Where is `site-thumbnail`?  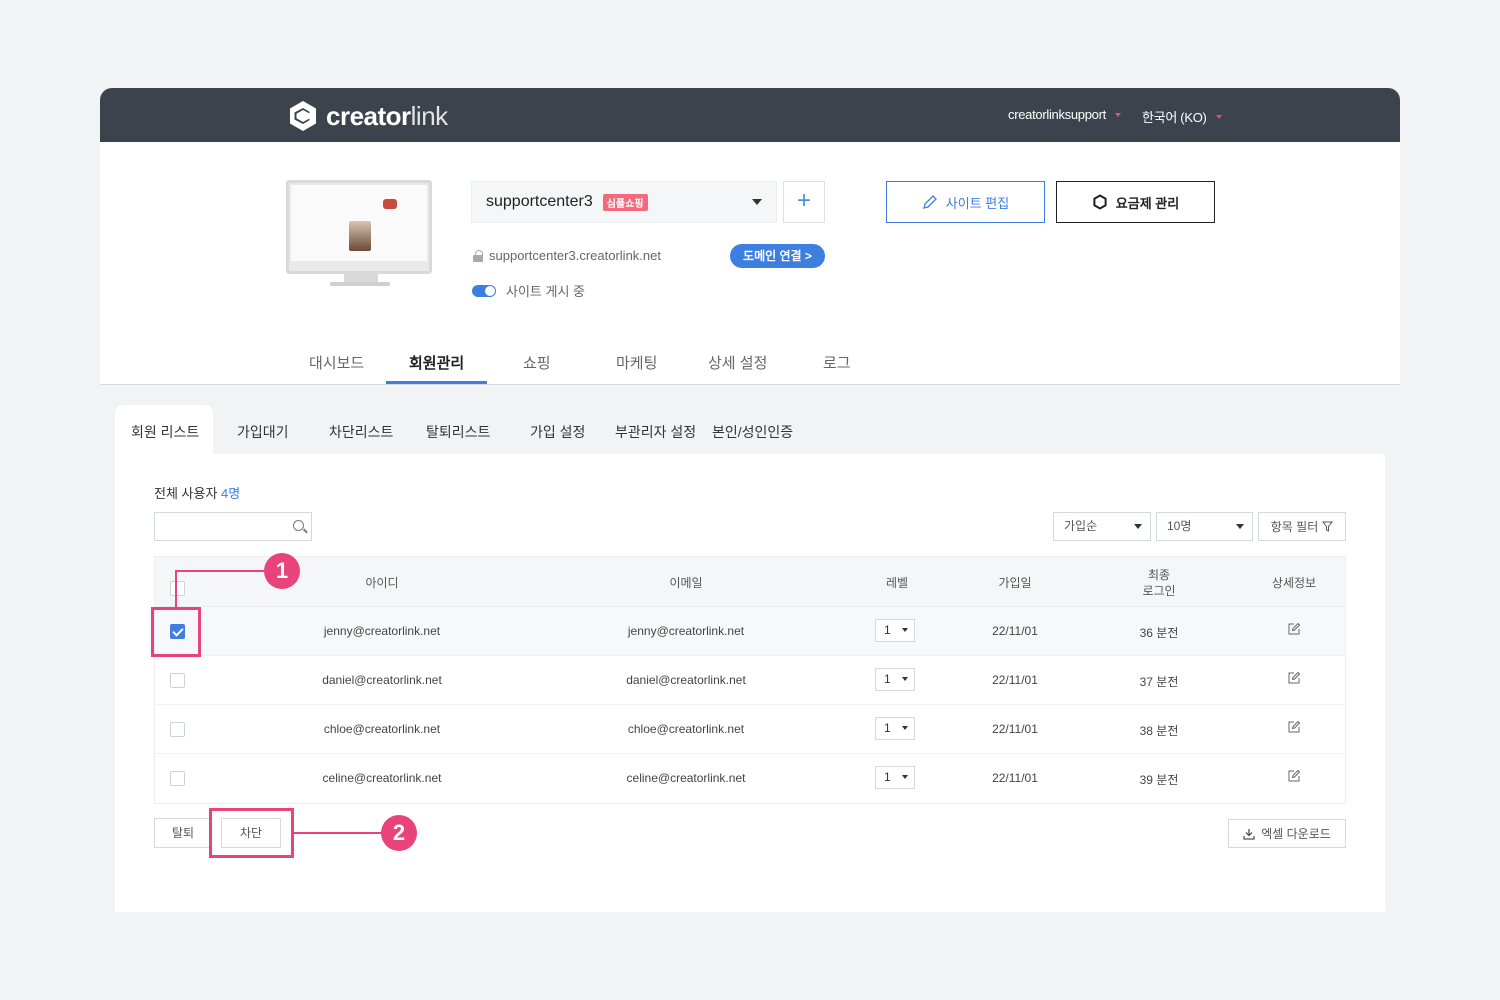 site-thumbnail is located at coordinates (360, 233).